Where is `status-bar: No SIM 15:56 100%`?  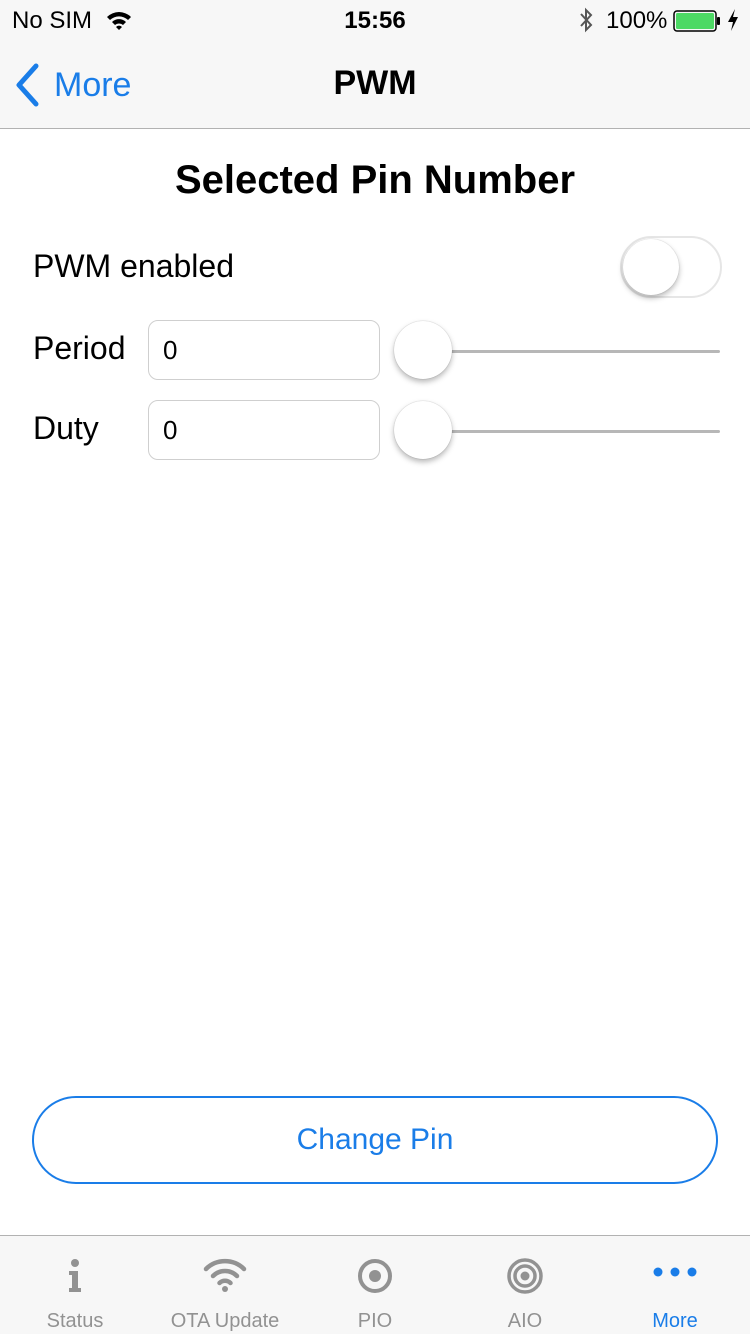
status-bar: No SIM 15:56 100% is located at coordinates (375, 20).